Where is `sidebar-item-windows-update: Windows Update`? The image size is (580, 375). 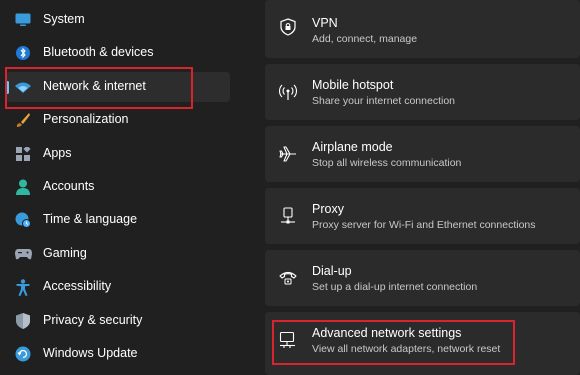 sidebar-item-windows-update: Windows Update is located at coordinates (118, 354).